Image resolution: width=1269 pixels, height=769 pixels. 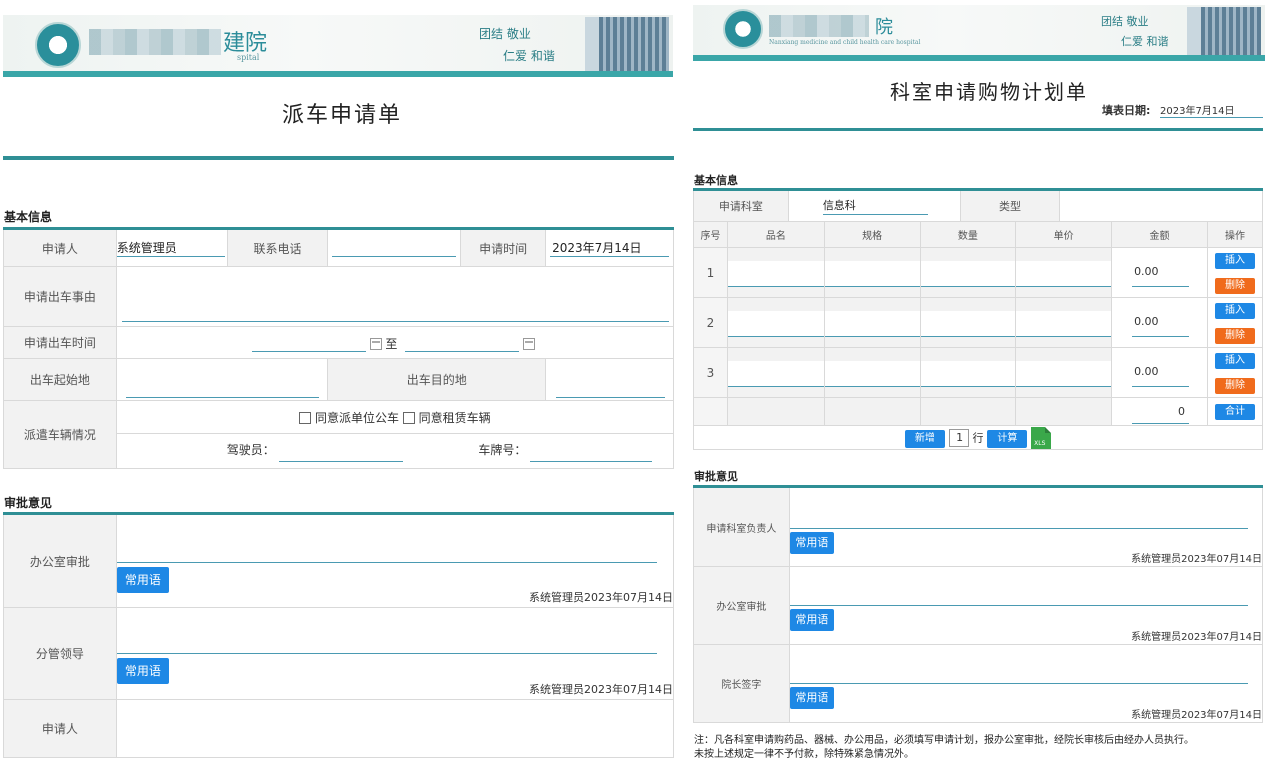 I want to click on add-rows-button: 新增, so click(x=924, y=439).